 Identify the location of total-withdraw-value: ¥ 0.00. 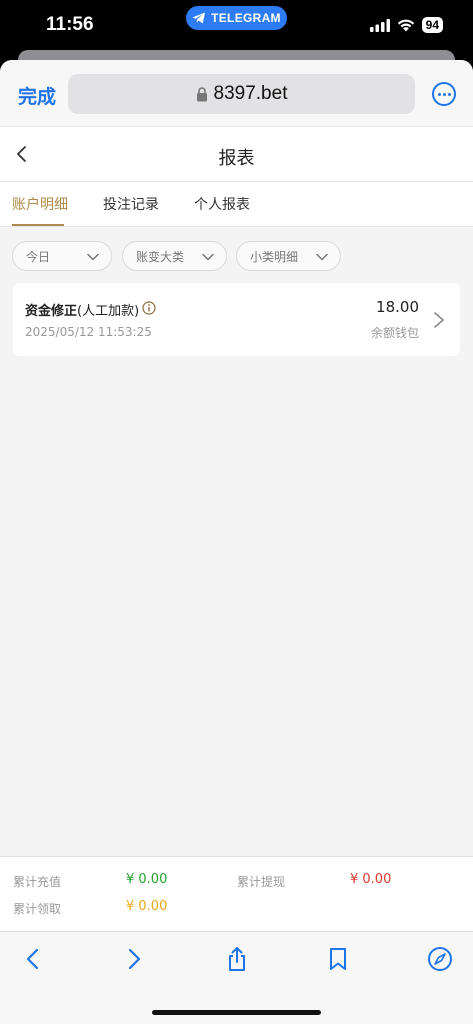
(371, 879).